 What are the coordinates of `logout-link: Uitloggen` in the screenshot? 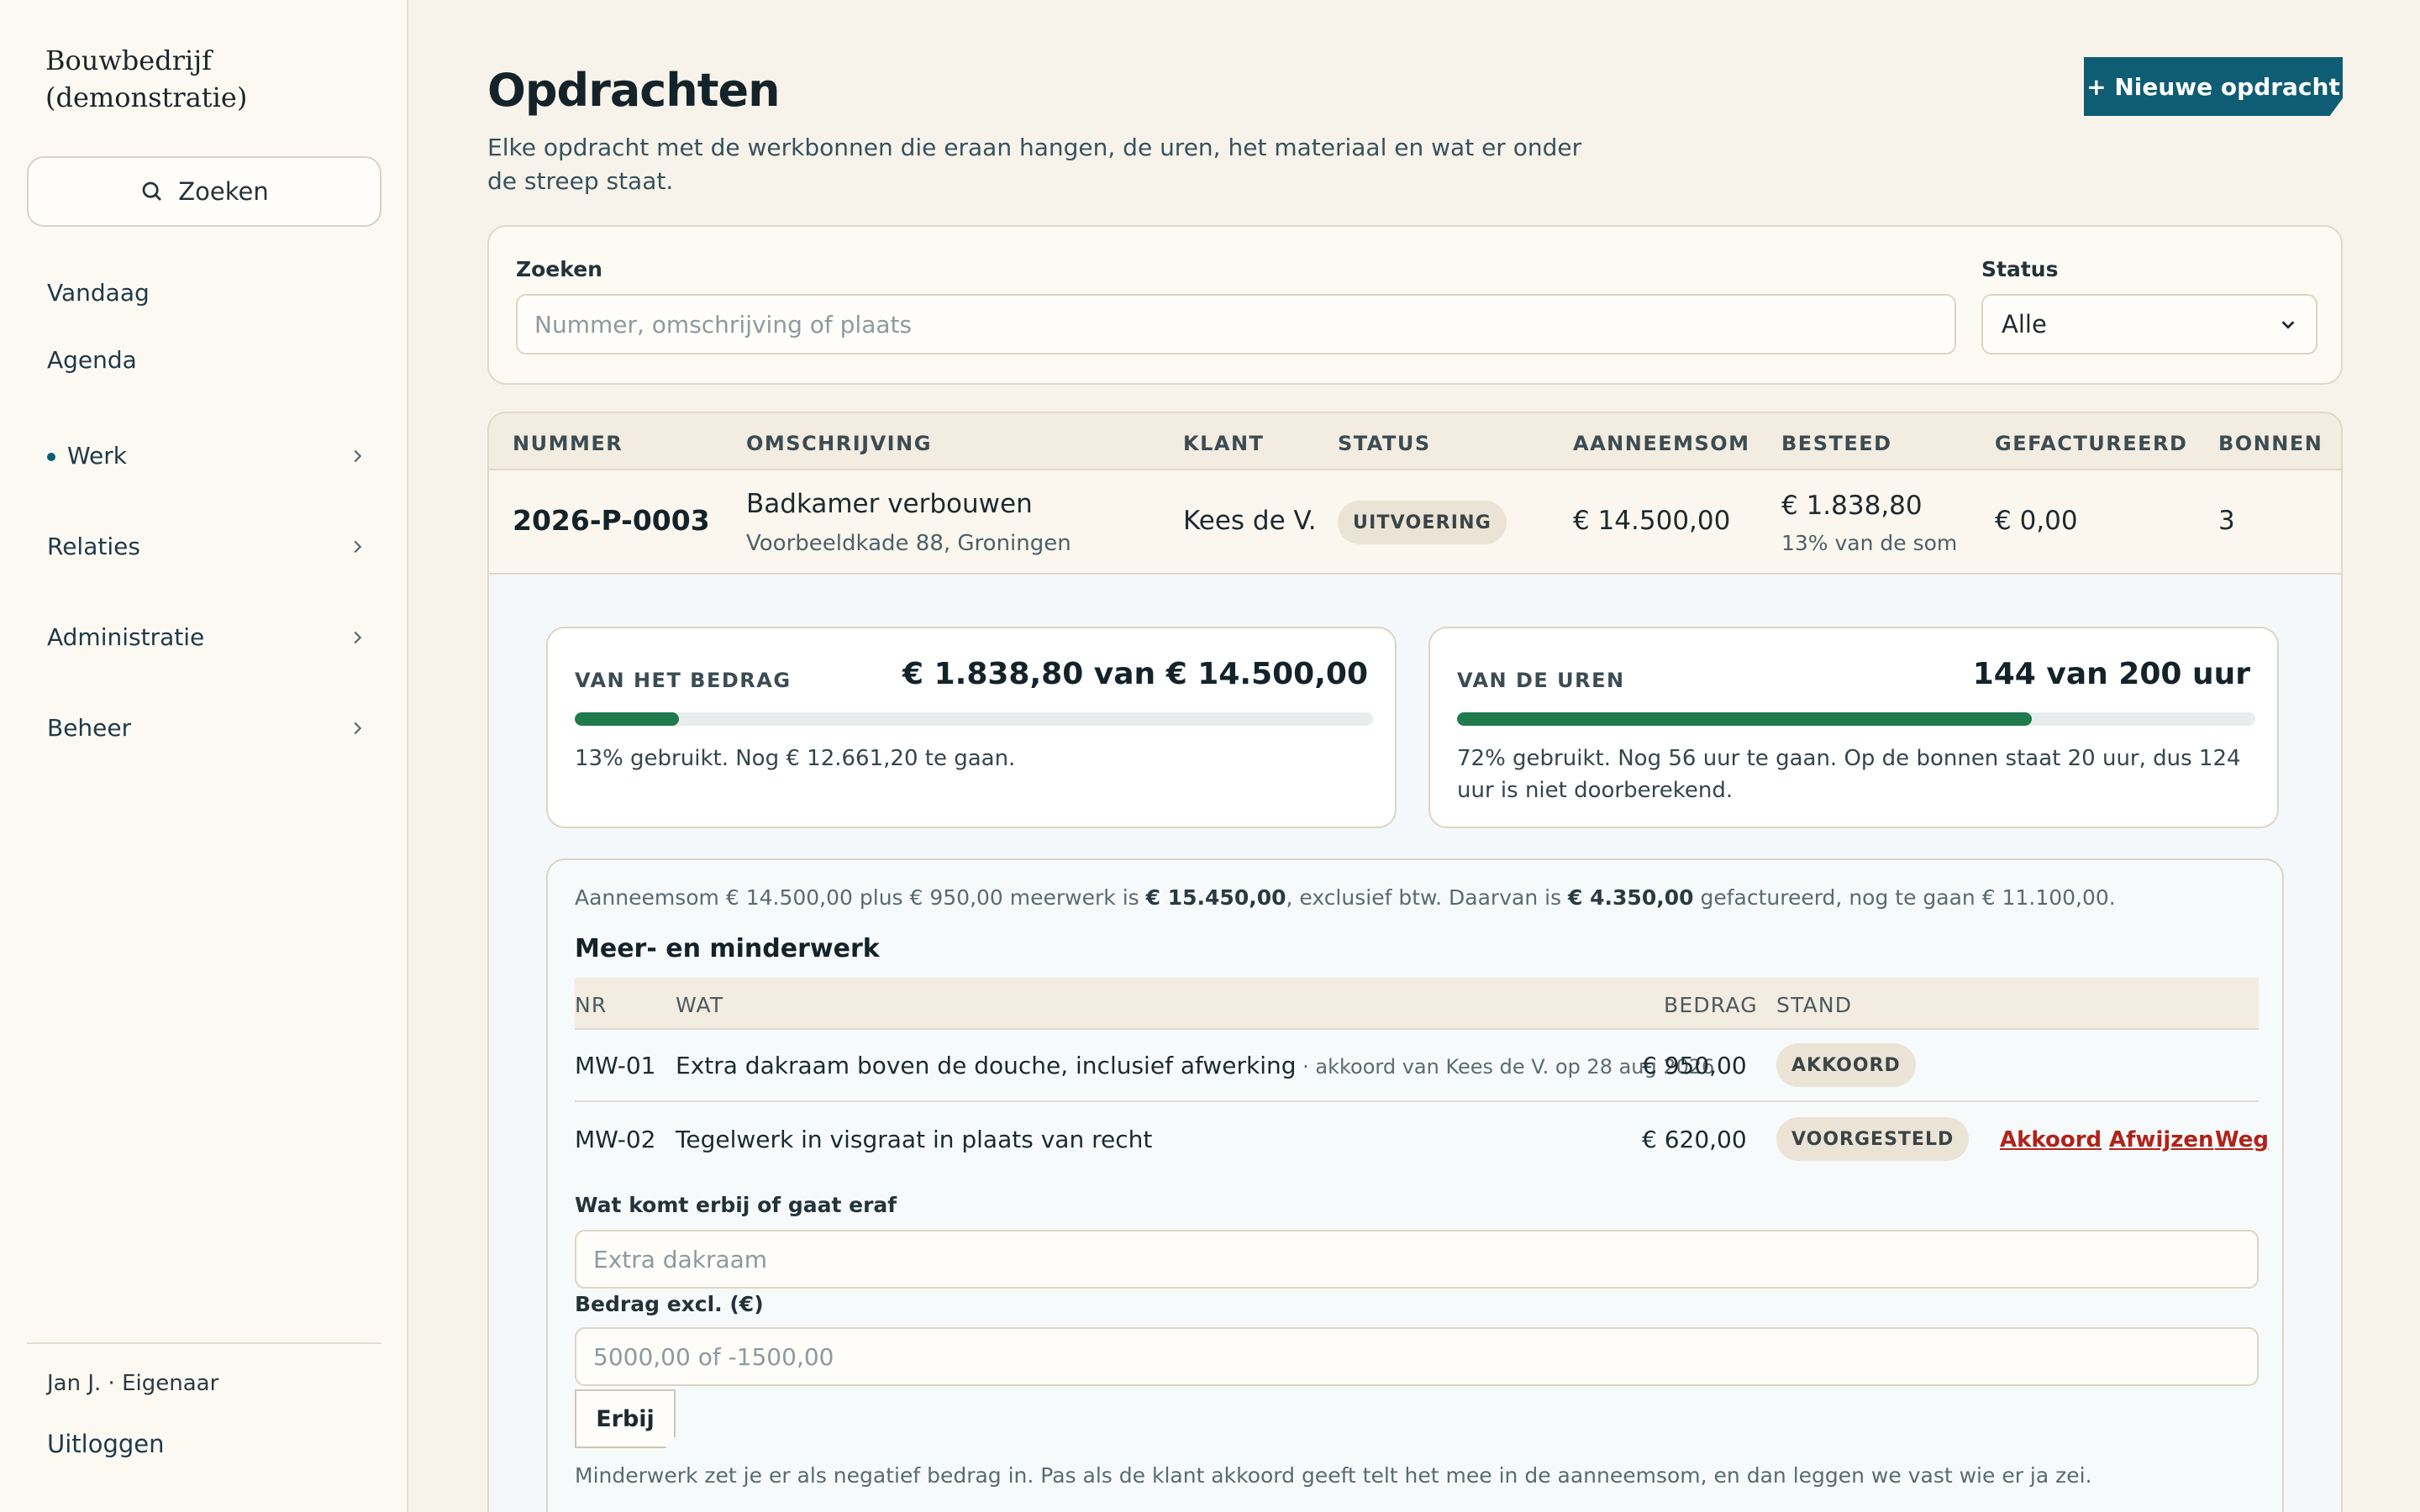 It's located at (106, 1444).